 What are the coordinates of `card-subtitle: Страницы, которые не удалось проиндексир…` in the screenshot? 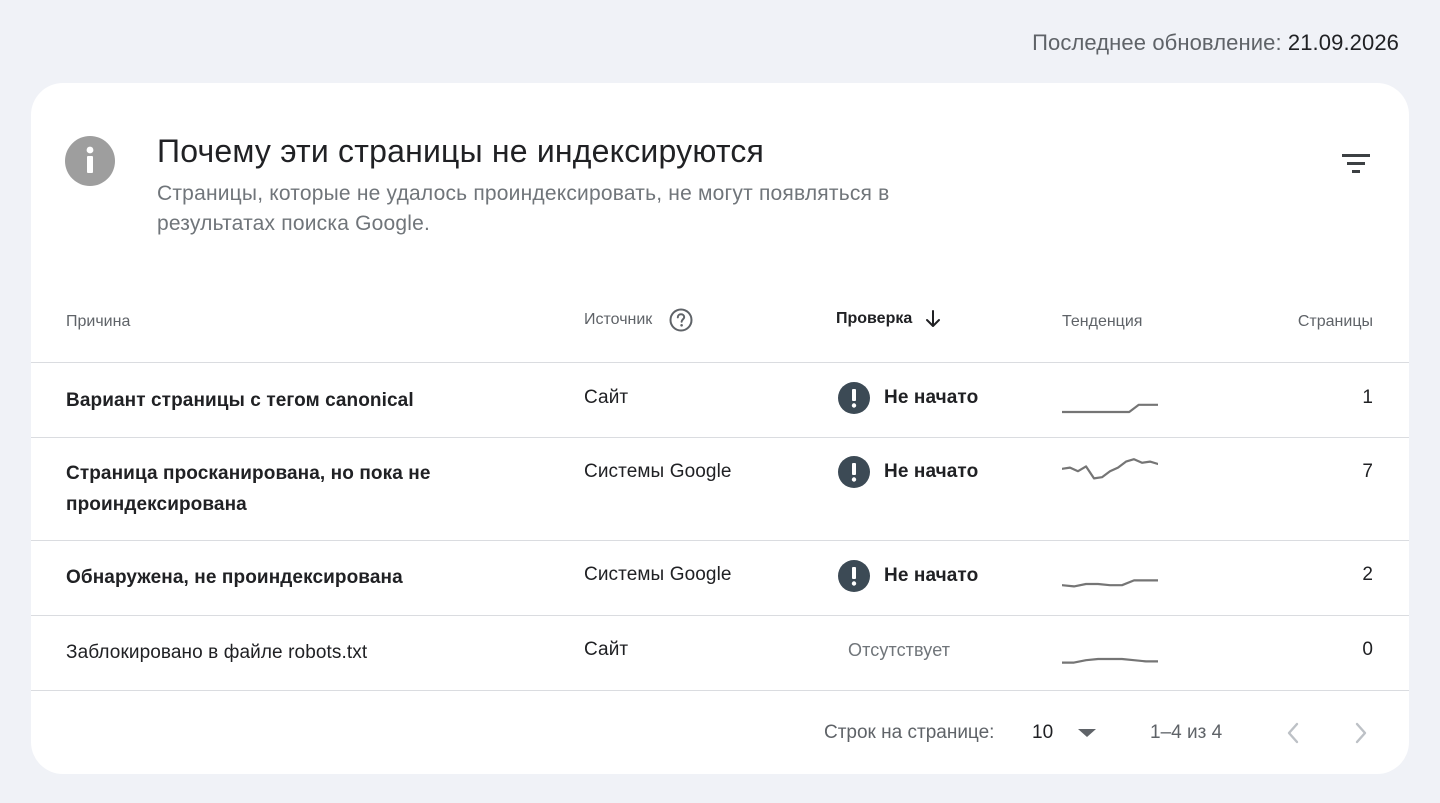 It's located at (523, 208).